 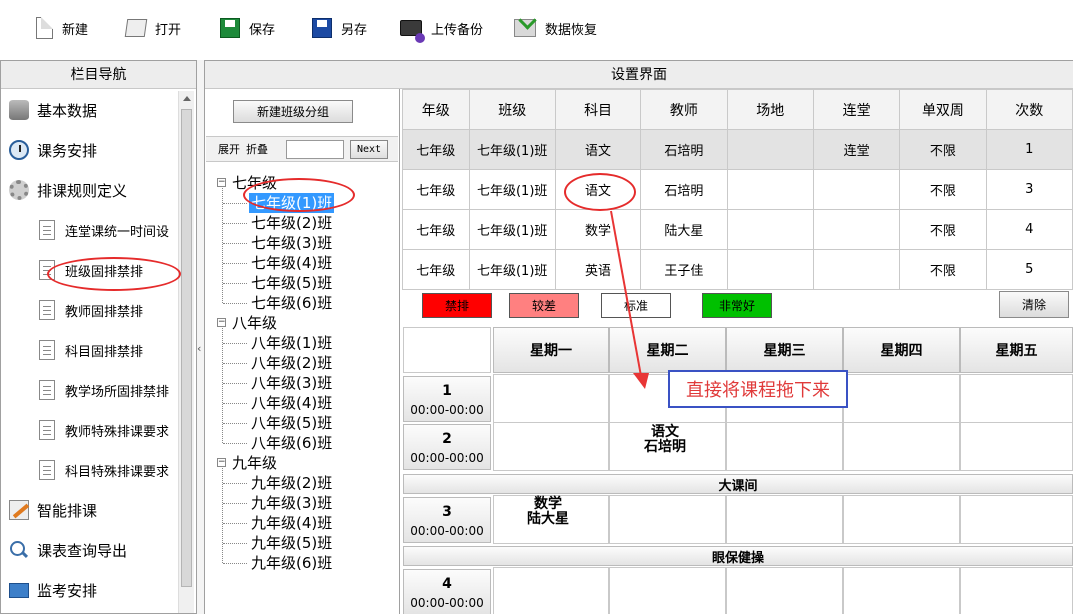 I want to click on table-row: 七年级 七年级(1)班 英语 王子佳 不限 5, so click(x=737, y=269).